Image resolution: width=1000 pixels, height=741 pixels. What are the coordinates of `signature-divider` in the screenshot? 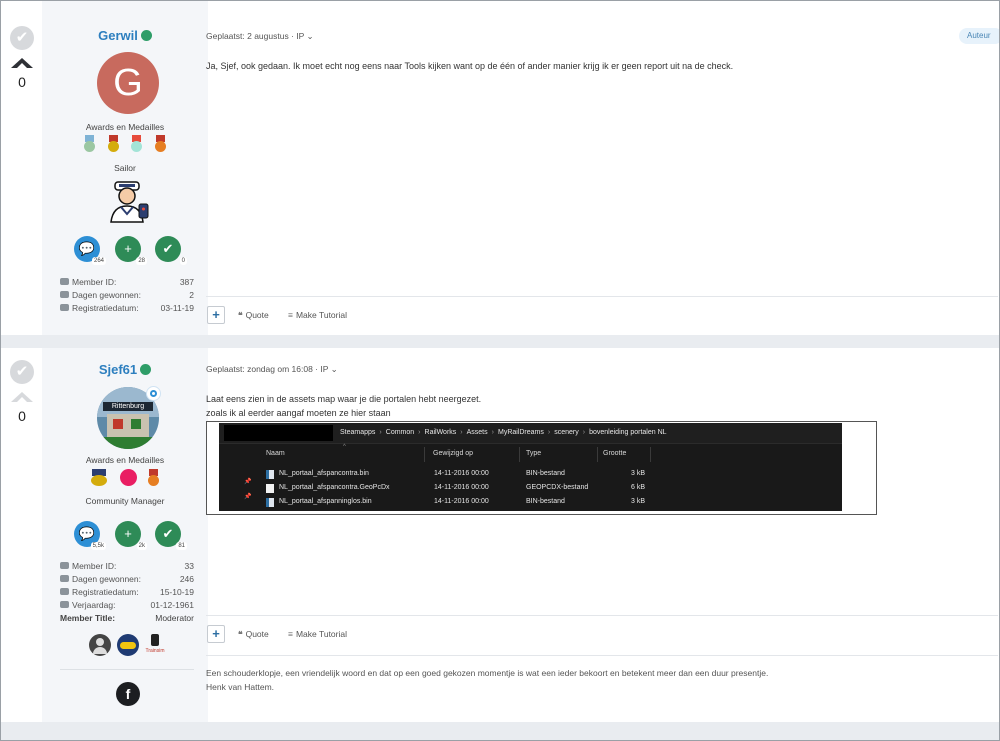 It's located at (602, 655).